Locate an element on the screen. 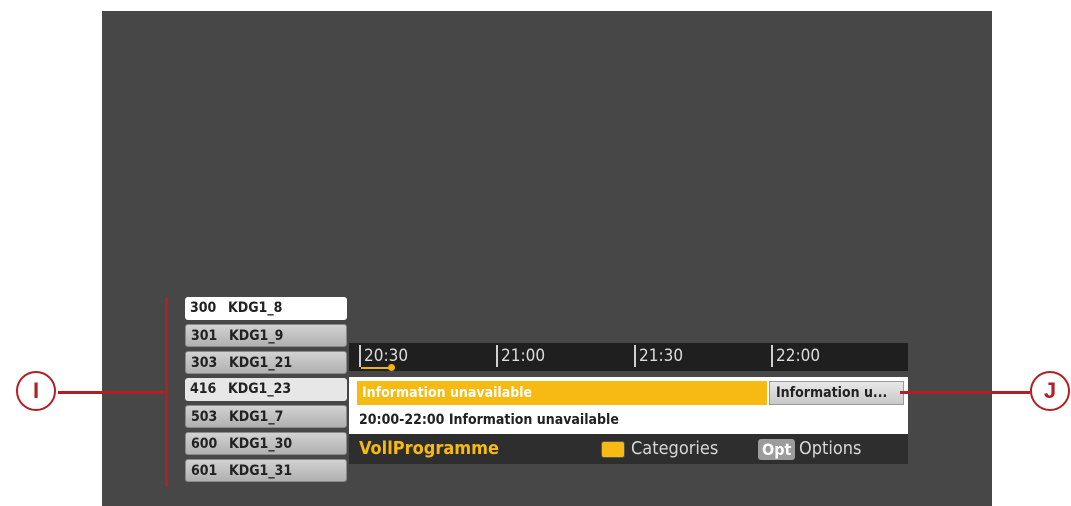 The image size is (1071, 506). epg-footer: VollProgramme Categories Opt Options is located at coordinates (628, 449).